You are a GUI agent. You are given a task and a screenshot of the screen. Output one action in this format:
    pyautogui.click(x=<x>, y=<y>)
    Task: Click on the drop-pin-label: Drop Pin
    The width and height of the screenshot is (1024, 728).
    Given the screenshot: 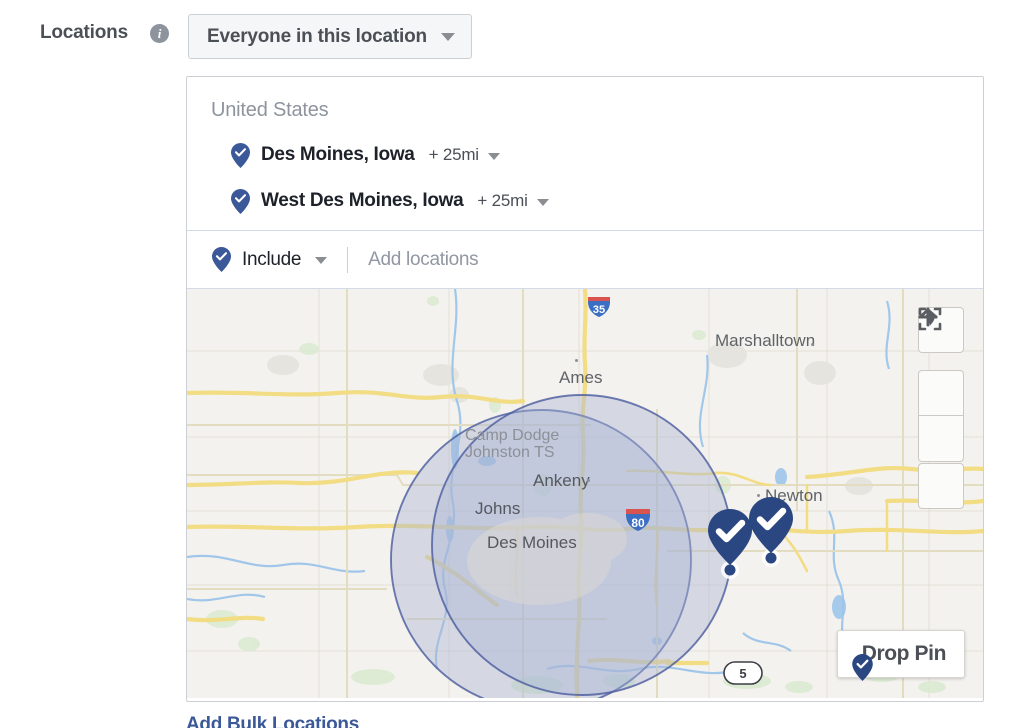 What is the action you would take?
    pyautogui.click(x=904, y=653)
    